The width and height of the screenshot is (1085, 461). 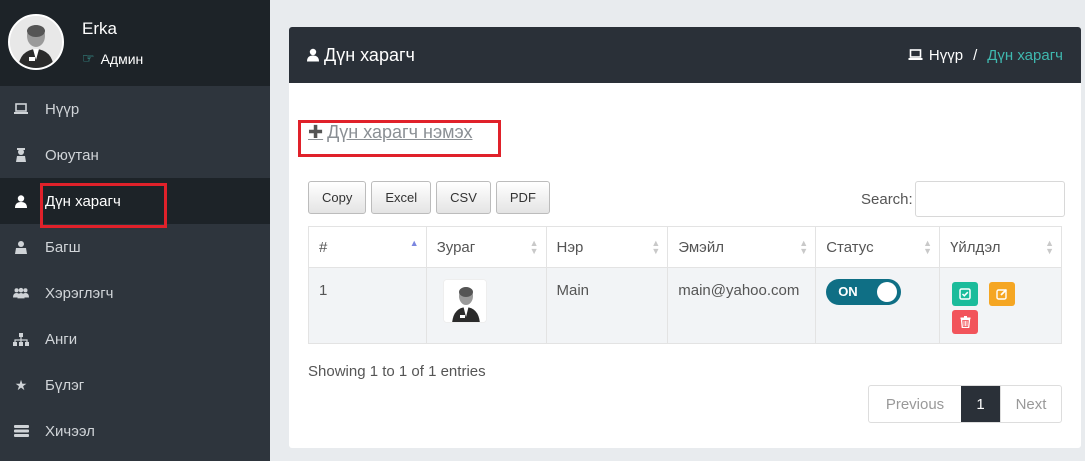 I want to click on sidebar-item-label: Хэрэглэгч, so click(x=79, y=293).